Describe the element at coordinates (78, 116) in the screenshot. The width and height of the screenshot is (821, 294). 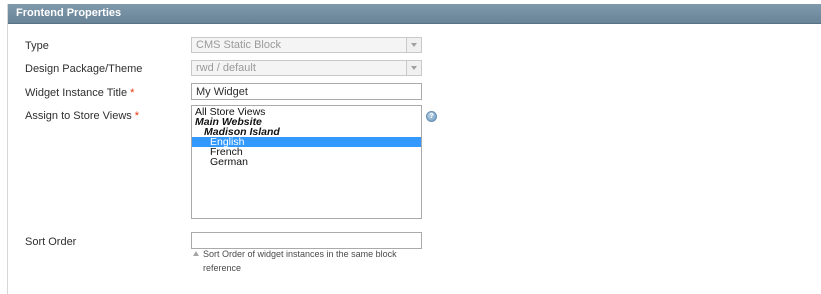
I see `store-views-label-text: Assign to Store Views` at that location.